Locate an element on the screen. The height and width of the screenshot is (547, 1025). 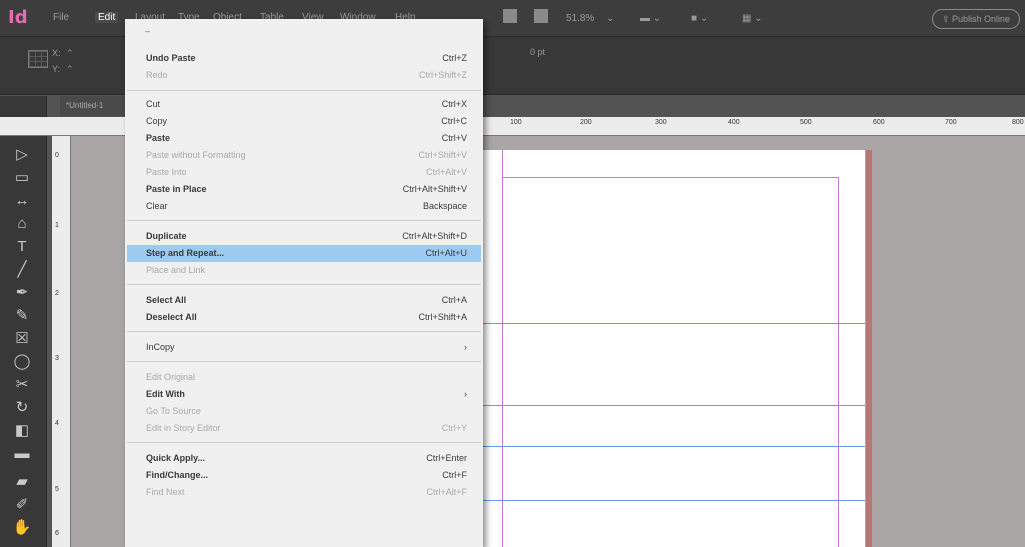
gradient-swatch-tool-icon: ◧ is located at coordinates (22, 431).